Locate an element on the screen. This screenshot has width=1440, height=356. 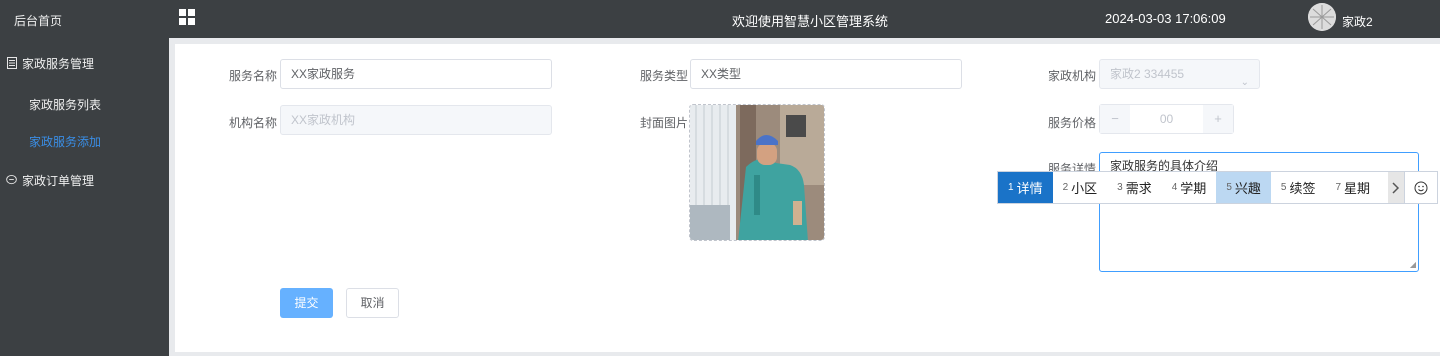
ime-candidate-bar: 1 详情 2 小区 3 需求 4 学期 5 兴趣 5 续签 7 星期 is located at coordinates (1217, 187).